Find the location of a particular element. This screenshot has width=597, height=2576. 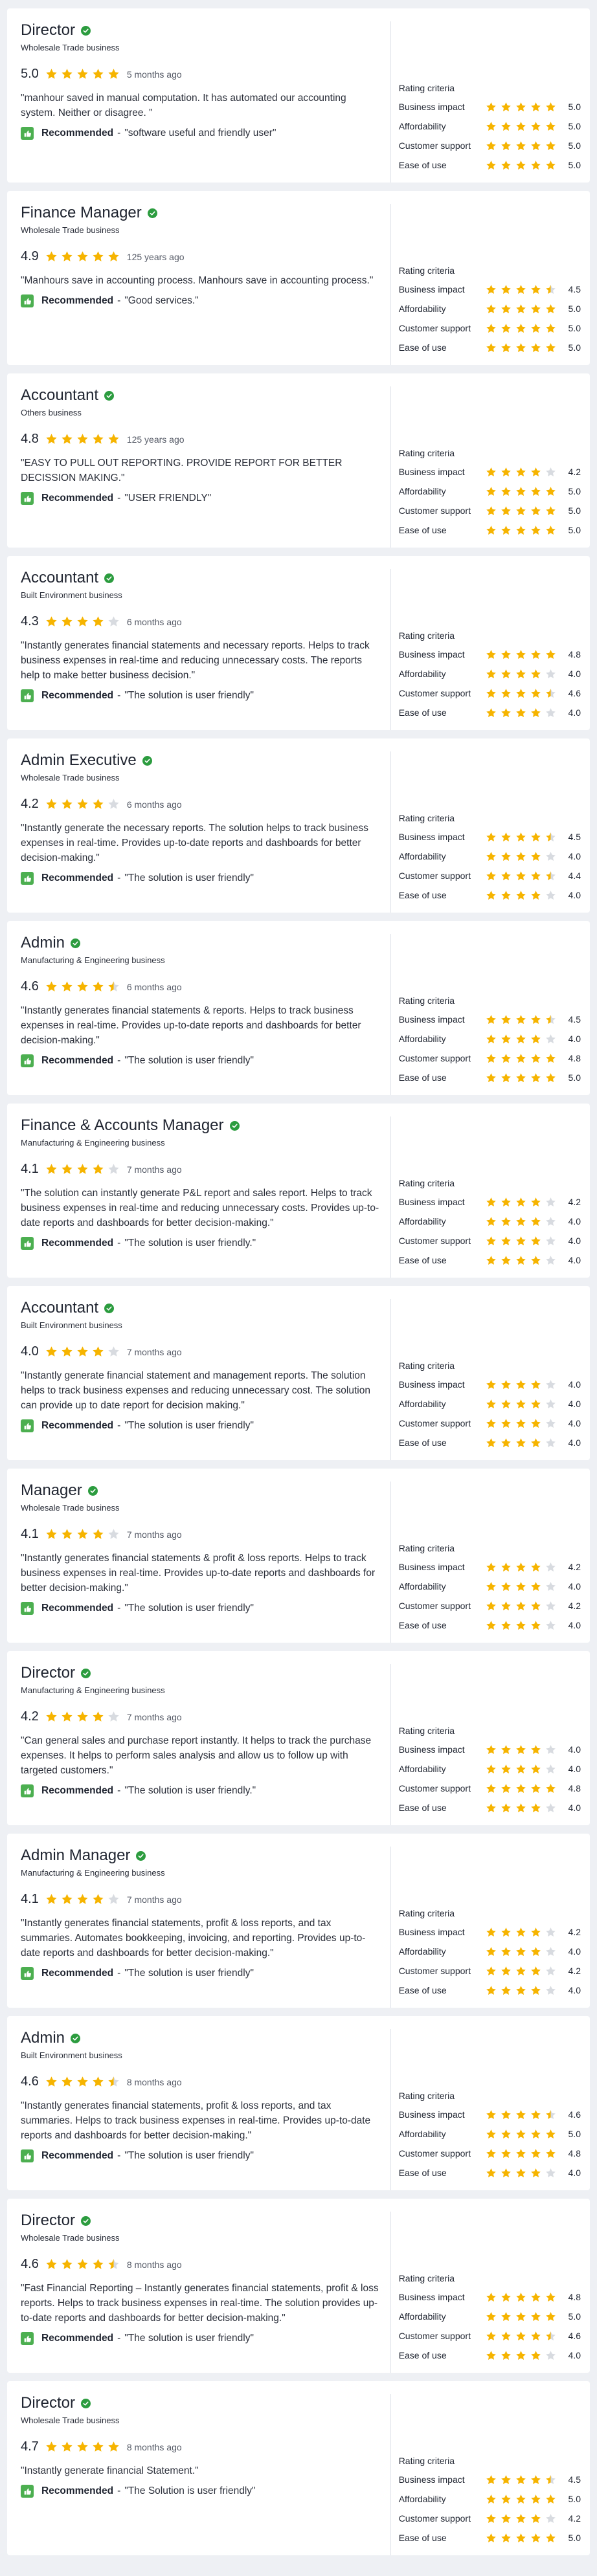

criteria-row-affordability: Affordability 5.0 is located at coordinates (490, 491).